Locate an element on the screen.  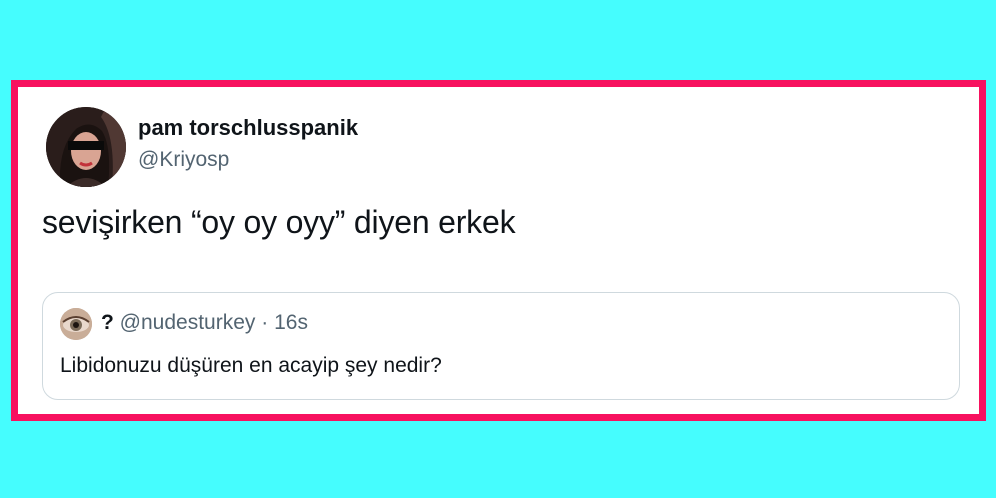
quoted-tweet-header: ? @nudesturkey · 16s is located at coordinates (204, 323).